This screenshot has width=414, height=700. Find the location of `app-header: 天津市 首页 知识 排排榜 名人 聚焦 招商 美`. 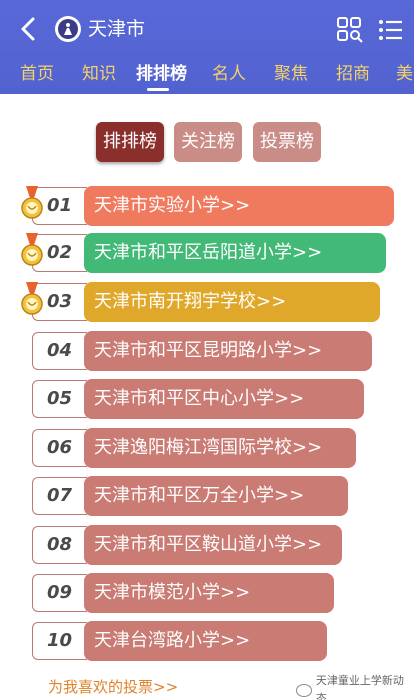

app-header: 天津市 首页 知识 排排榜 名人 聚焦 招商 美 is located at coordinates (207, 47).